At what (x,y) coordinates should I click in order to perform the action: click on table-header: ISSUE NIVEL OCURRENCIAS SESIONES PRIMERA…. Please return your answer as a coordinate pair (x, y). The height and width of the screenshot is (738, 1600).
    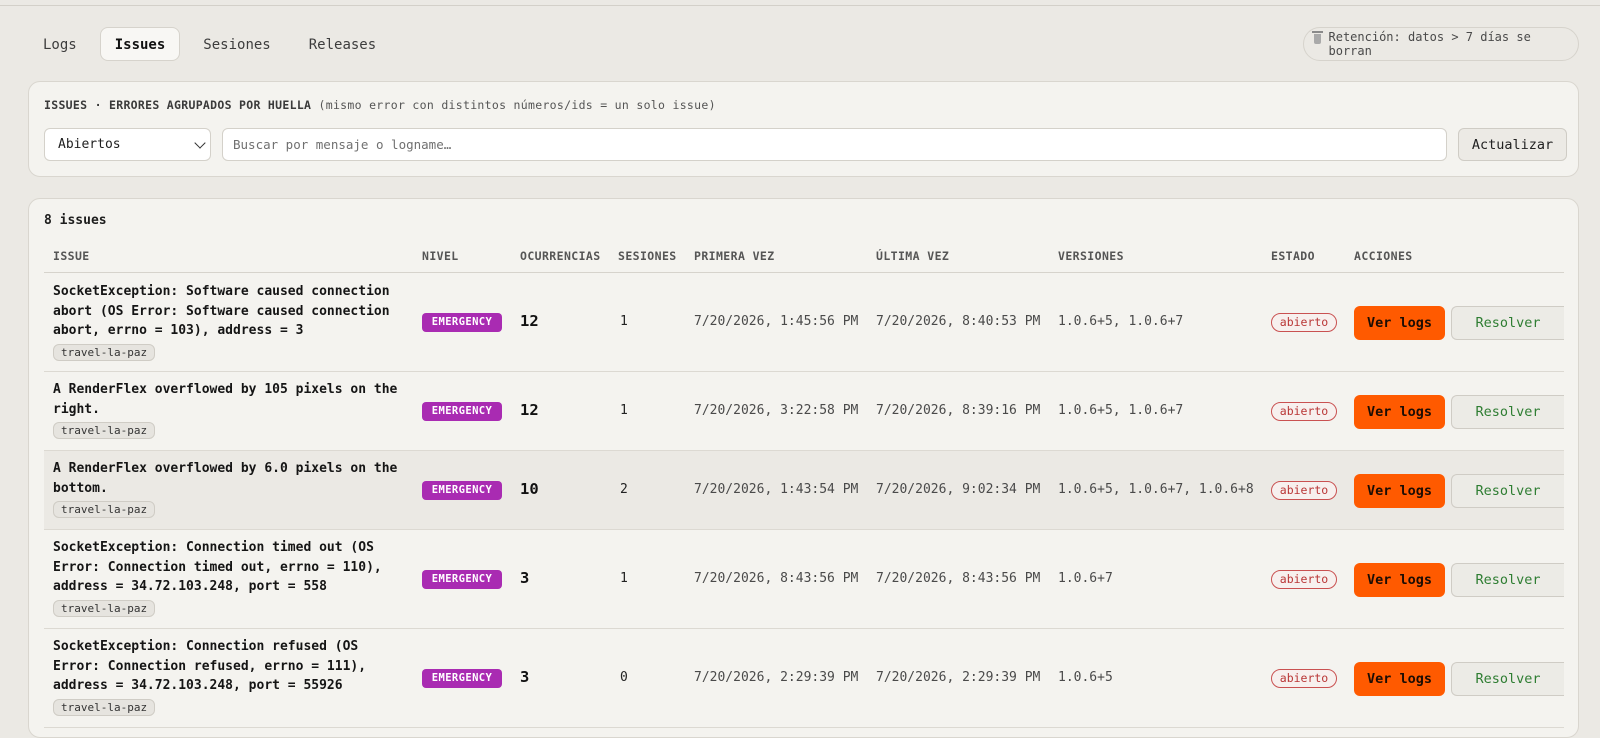
    Looking at the image, I should click on (804, 261).